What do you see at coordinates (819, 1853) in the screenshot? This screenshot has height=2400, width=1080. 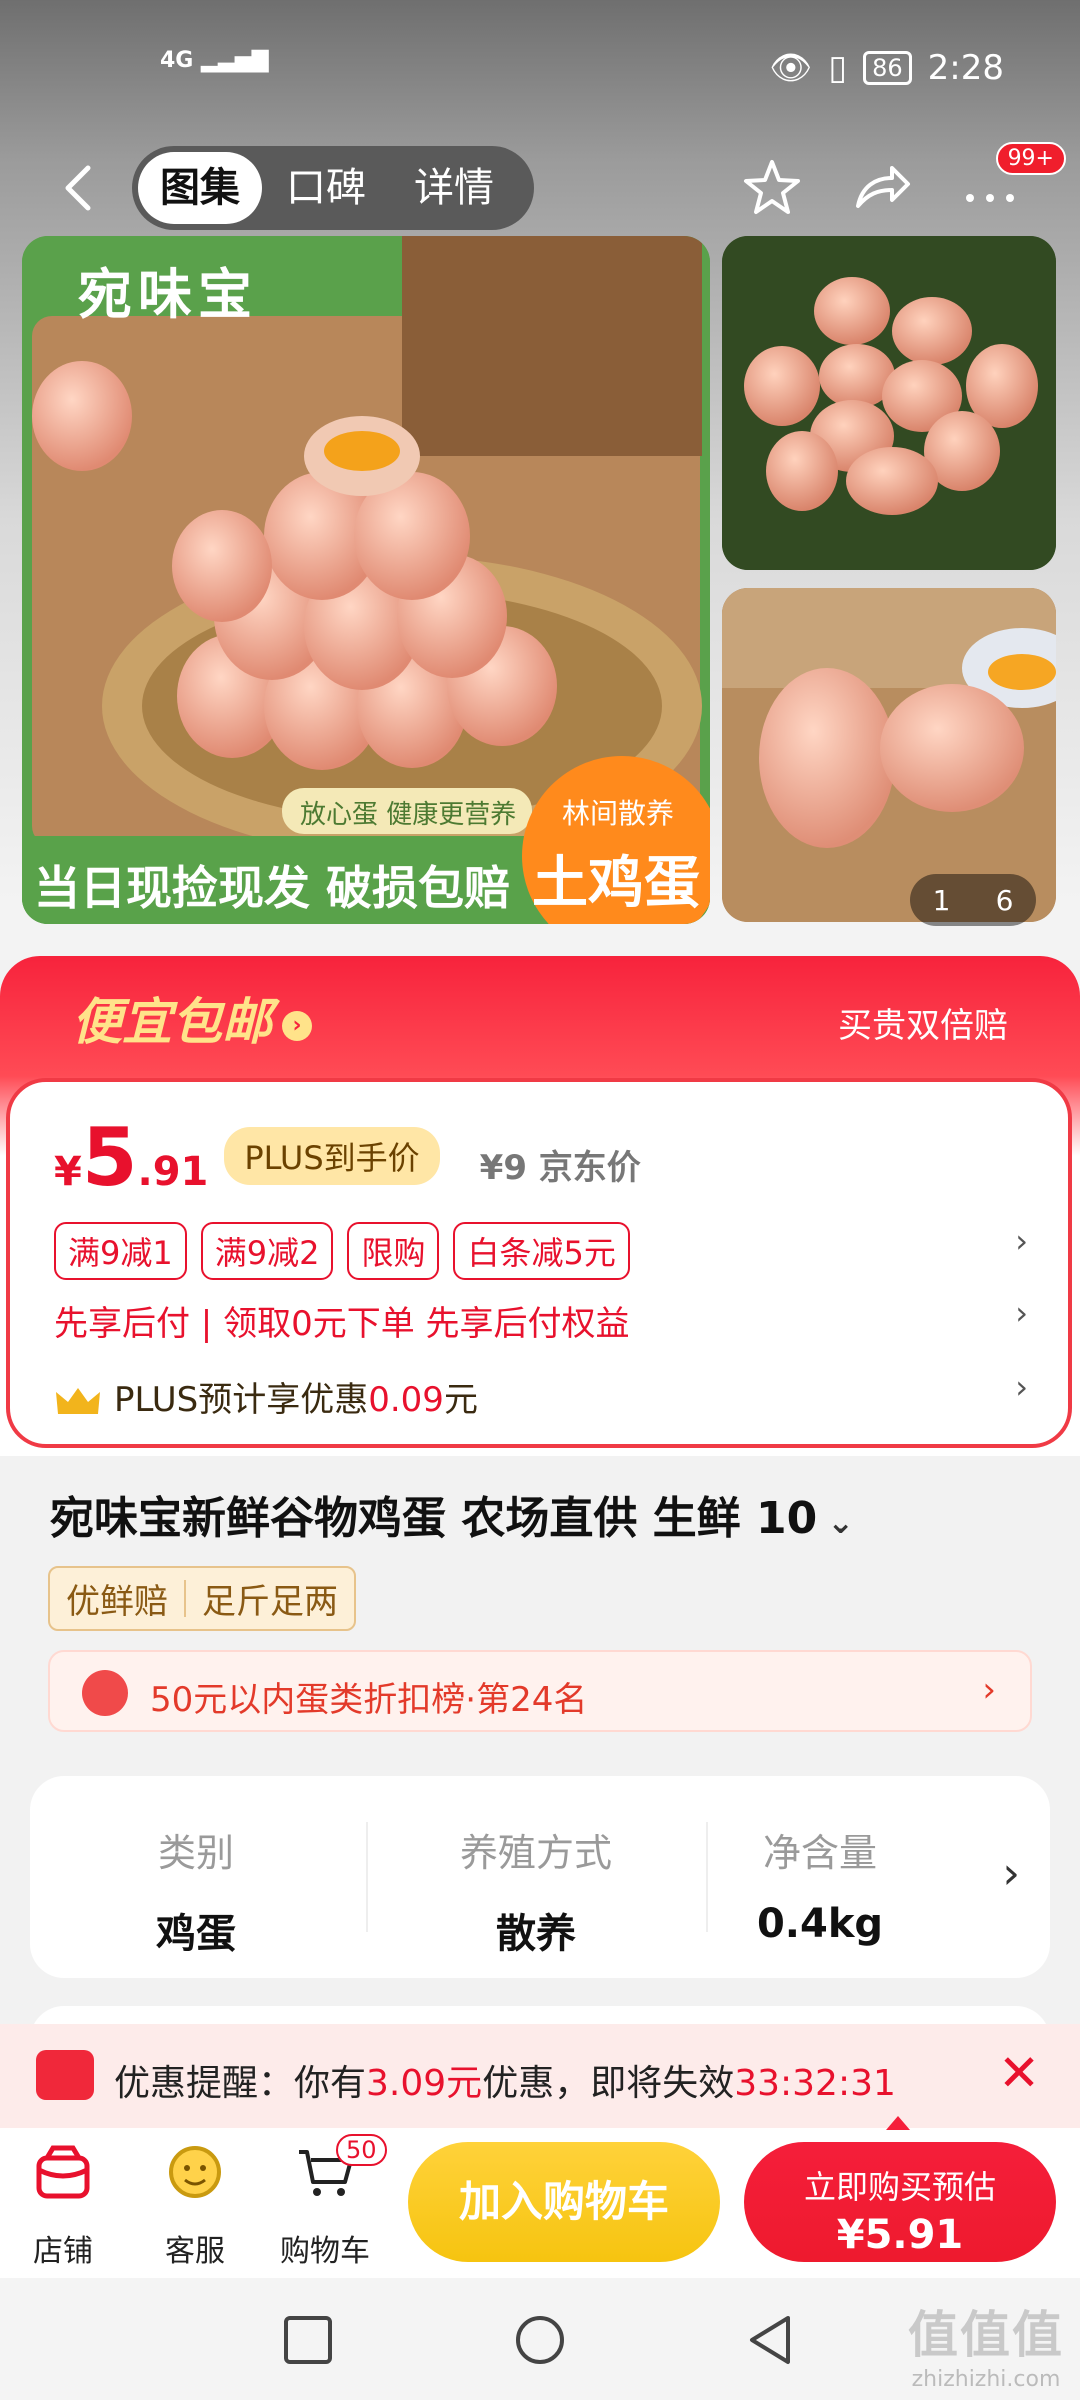 I see `spec-key: 净含量` at bounding box center [819, 1853].